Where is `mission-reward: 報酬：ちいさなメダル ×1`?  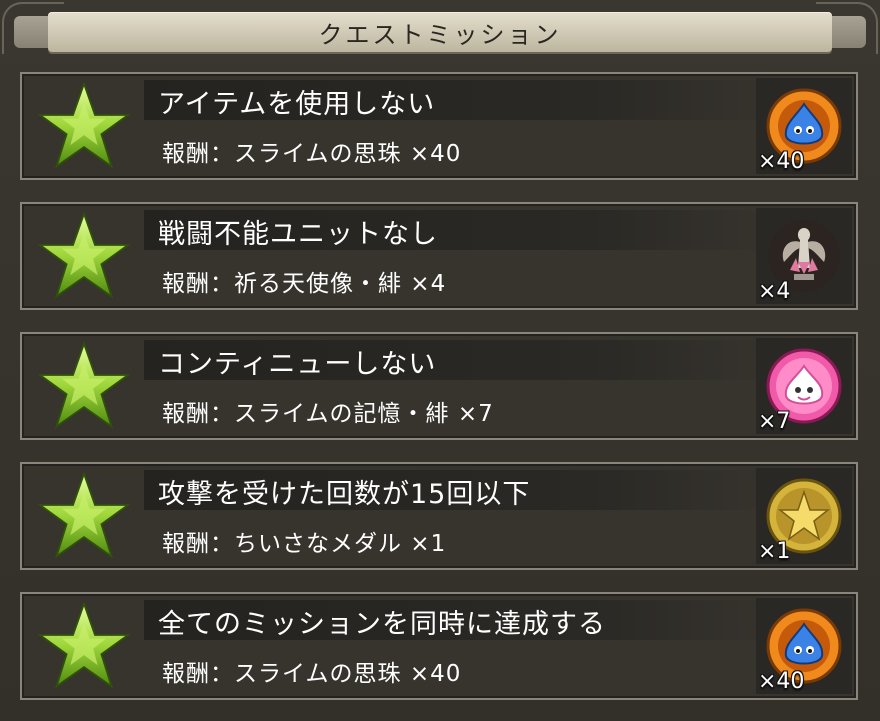
mission-reward: 報酬：ちいさなメダル ×1 is located at coordinates (304, 544).